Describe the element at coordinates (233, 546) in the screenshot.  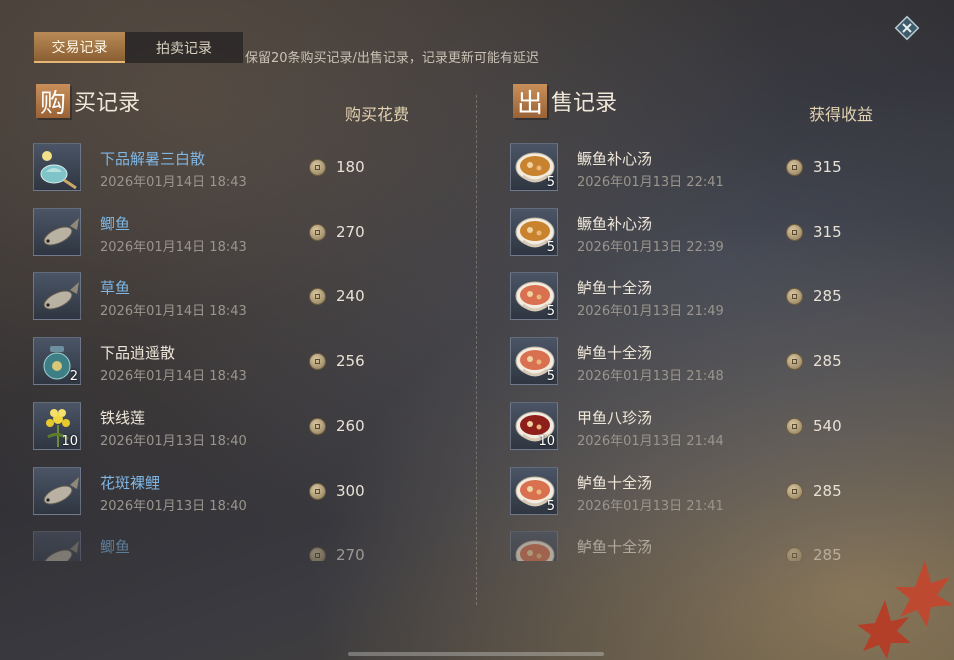
I see `buy-record-row: 鲫鱼 270` at that location.